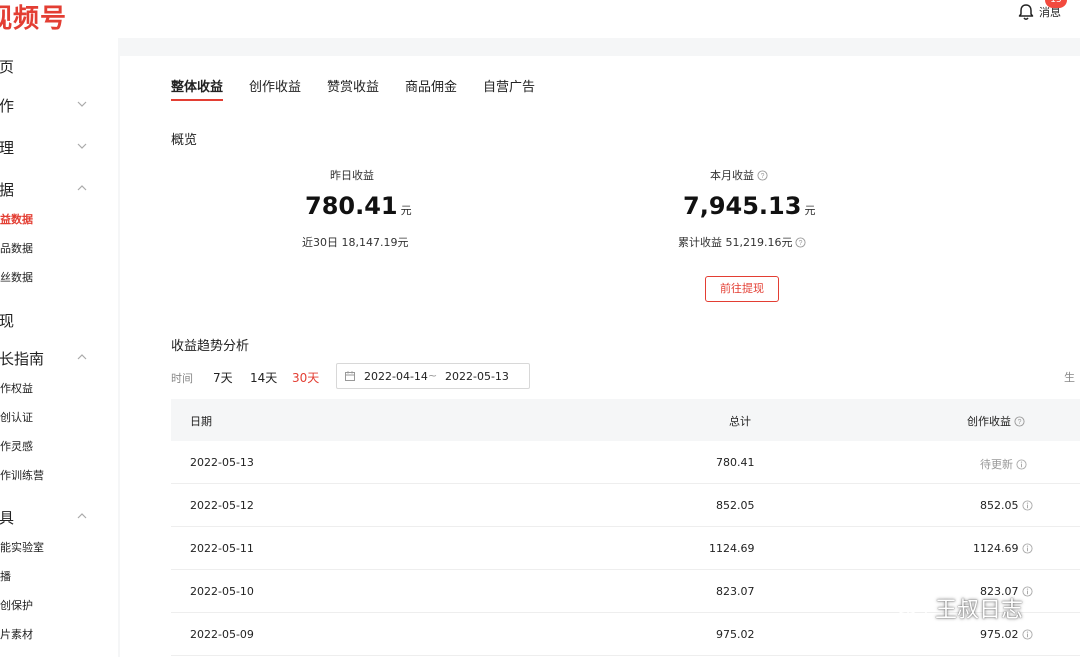 The width and height of the screenshot is (1080, 657). I want to click on row-date: 2022-05-09, so click(222, 634).